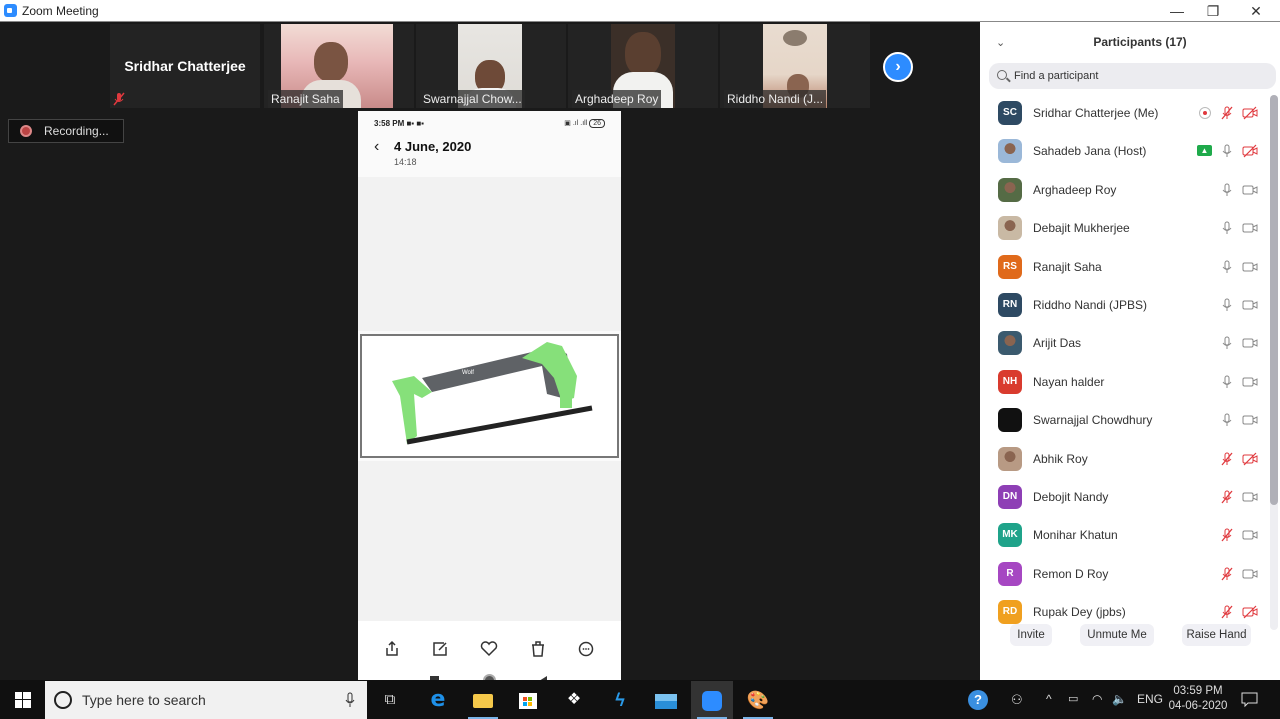  I want to click on participant-row: NH Nayan halder, so click(1125, 382).